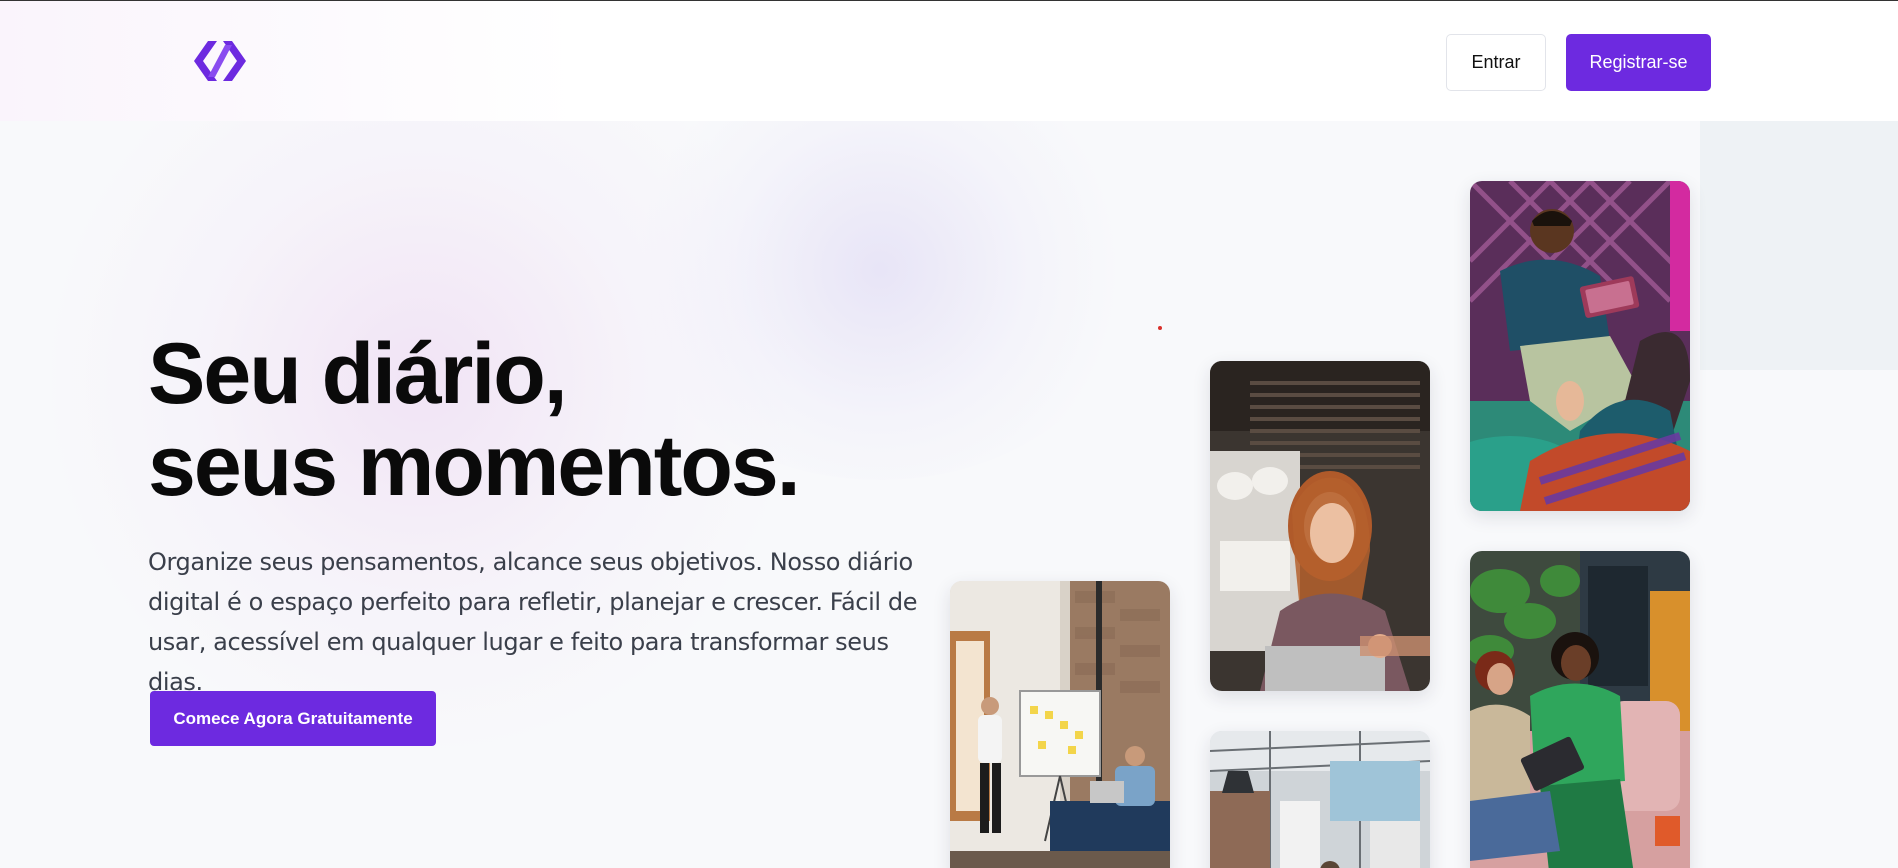 This screenshot has height=868, width=1898. I want to click on women-sofa-photo, so click(1580, 709).